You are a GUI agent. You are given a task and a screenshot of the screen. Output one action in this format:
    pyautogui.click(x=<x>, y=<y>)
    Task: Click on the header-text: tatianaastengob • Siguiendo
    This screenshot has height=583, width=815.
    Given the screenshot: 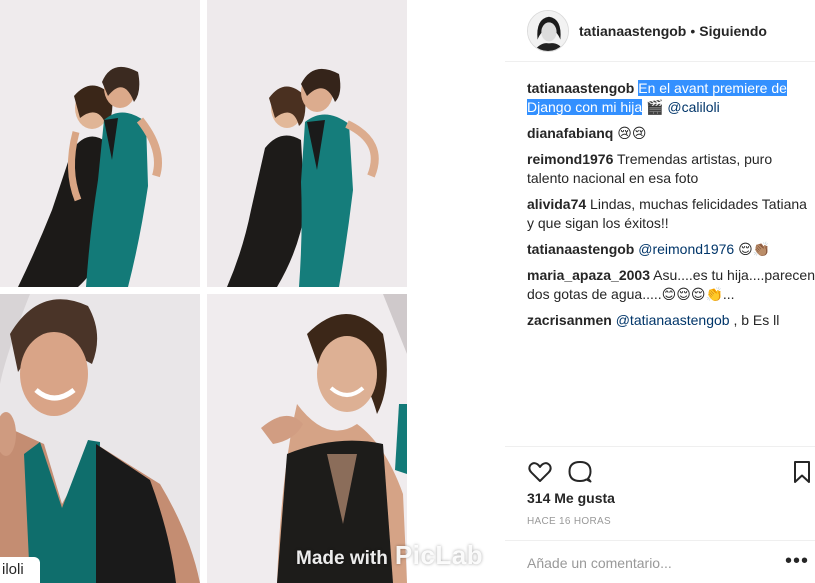 What is the action you would take?
    pyautogui.click(x=673, y=31)
    